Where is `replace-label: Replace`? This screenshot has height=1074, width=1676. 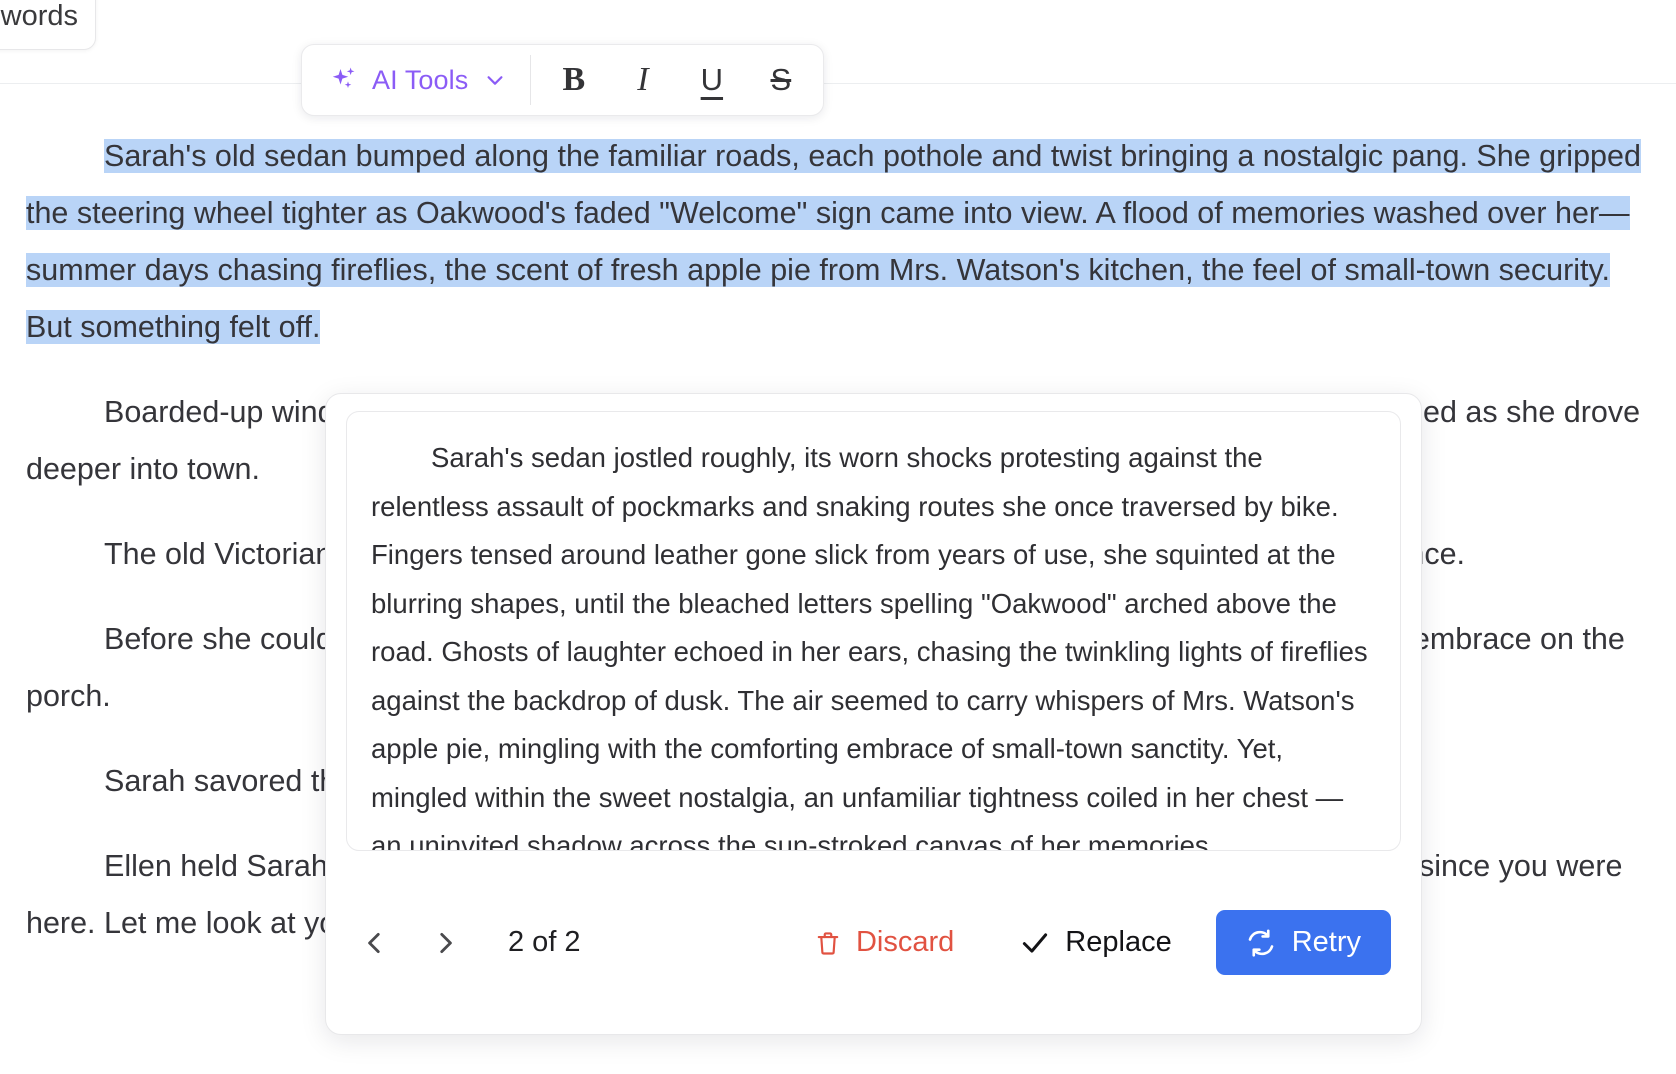 replace-label: Replace is located at coordinates (1118, 942).